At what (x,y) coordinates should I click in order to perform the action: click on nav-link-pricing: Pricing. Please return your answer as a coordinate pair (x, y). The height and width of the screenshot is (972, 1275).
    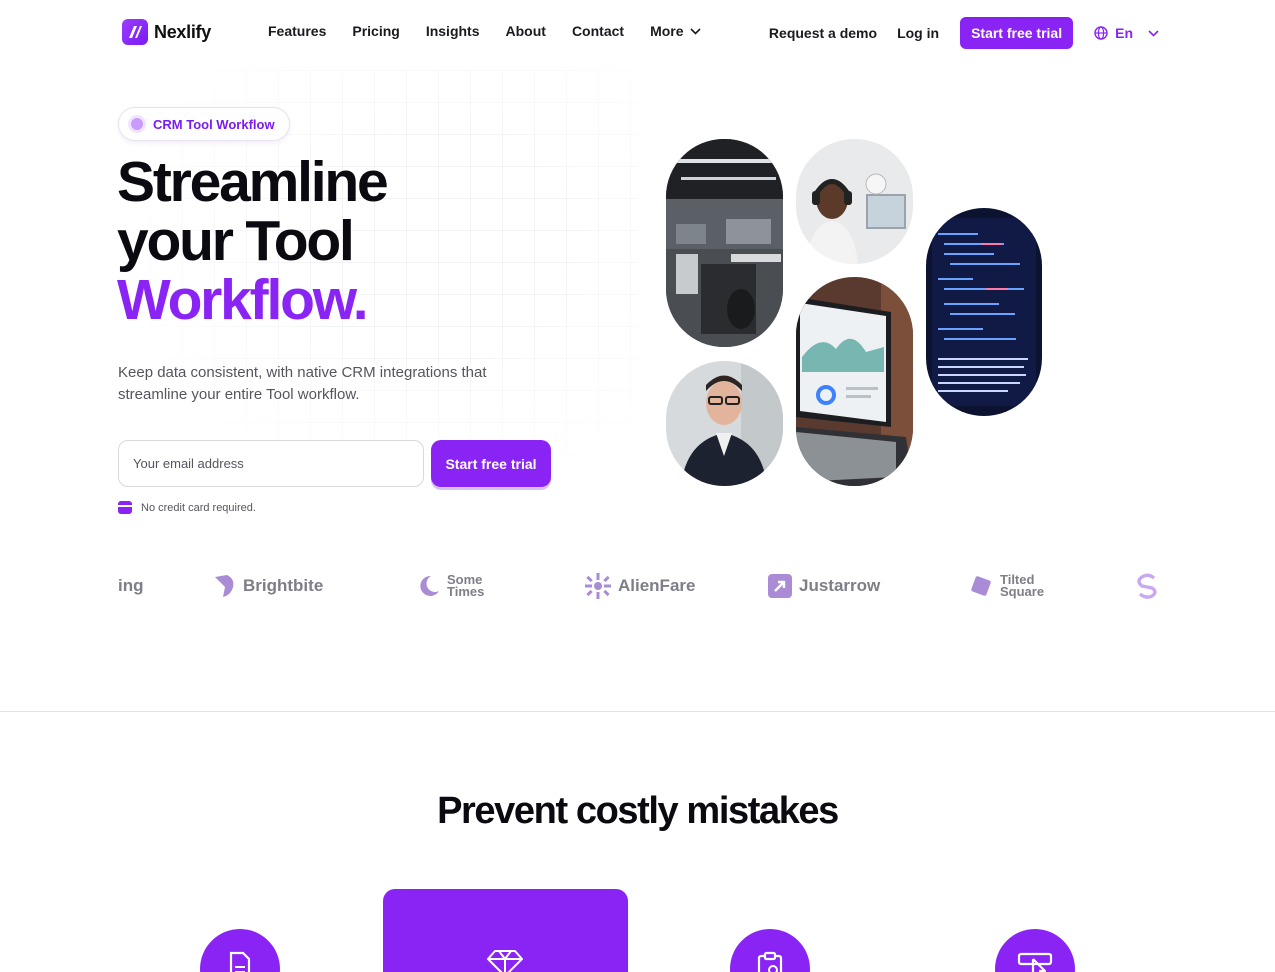
    Looking at the image, I should click on (375, 31).